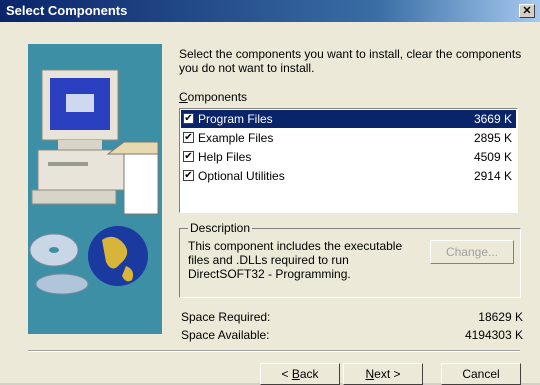 This screenshot has height=385, width=540. I want to click on component-row-help-files: ✔ Help Files 4509 K, so click(348, 157).